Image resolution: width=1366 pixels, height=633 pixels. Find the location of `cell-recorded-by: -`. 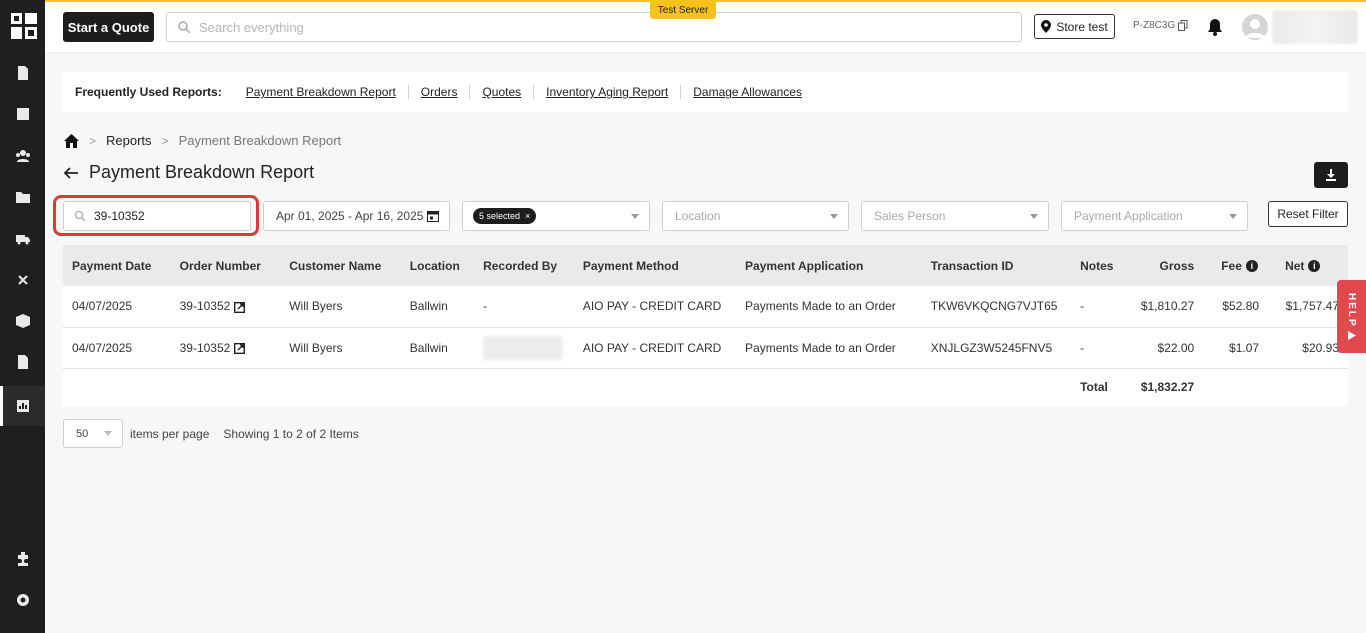

cell-recorded-by: - is located at coordinates (524, 307).